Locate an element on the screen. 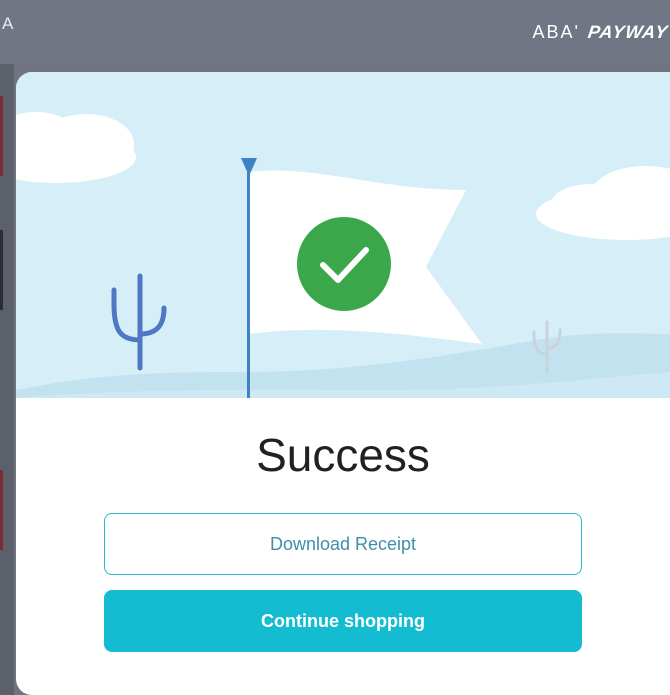  top-header-bar: A ABA' PAYWAY is located at coordinates (335, 32).